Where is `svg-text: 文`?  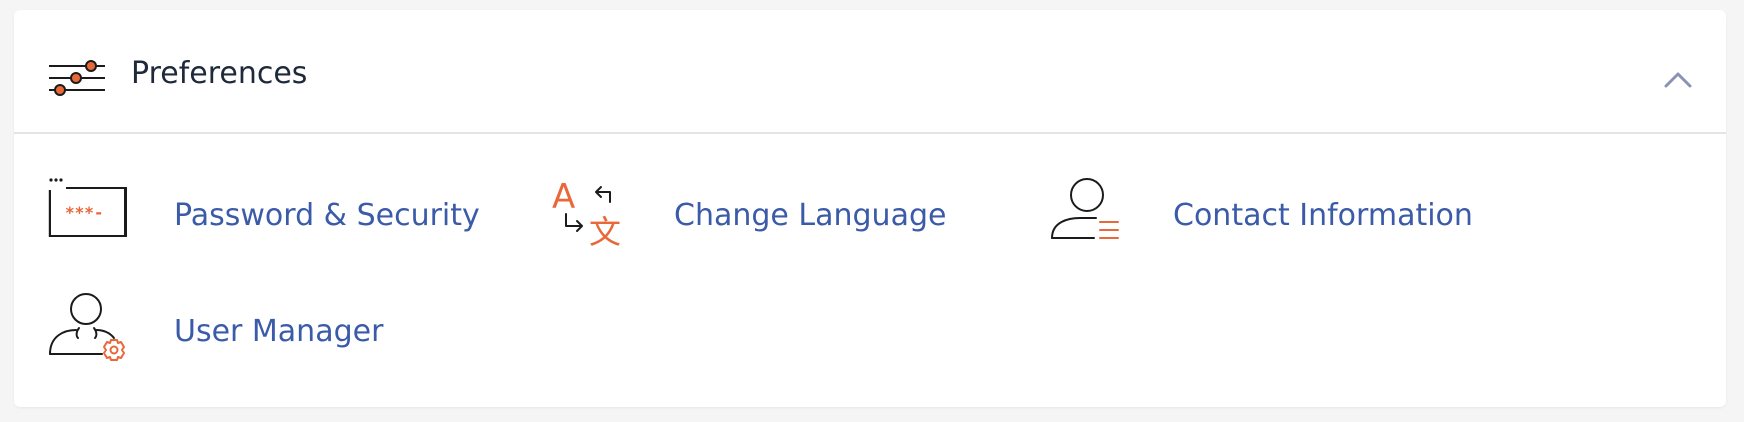
svg-text: 文 is located at coordinates (605, 232).